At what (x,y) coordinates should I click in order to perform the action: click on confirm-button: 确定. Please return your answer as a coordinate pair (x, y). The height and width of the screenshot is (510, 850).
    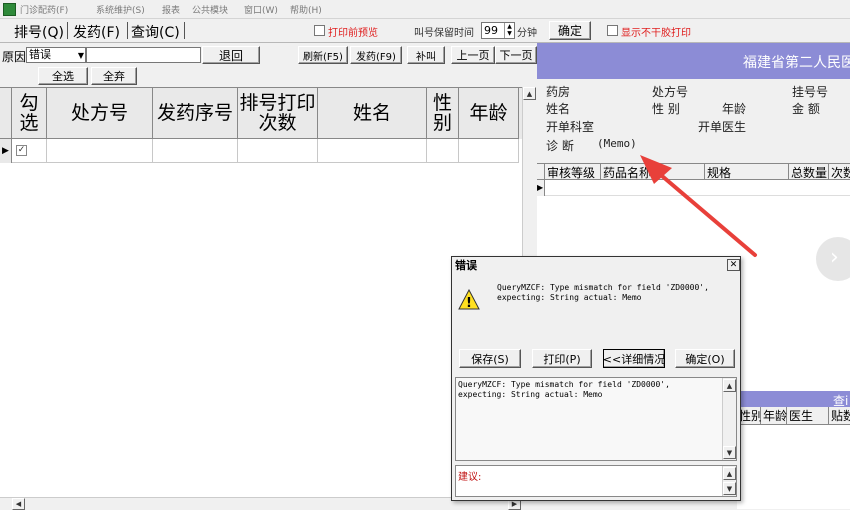
    Looking at the image, I should click on (570, 30).